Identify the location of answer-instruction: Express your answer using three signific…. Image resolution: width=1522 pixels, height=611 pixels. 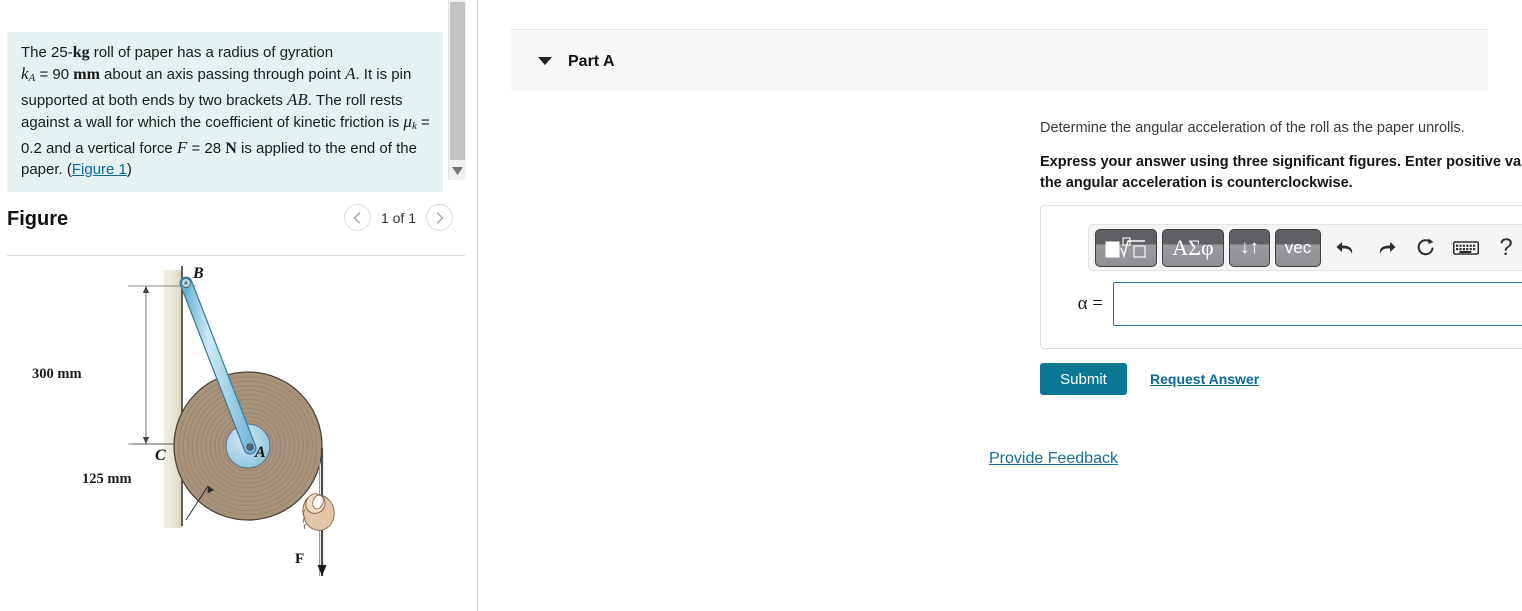
(1281, 172).